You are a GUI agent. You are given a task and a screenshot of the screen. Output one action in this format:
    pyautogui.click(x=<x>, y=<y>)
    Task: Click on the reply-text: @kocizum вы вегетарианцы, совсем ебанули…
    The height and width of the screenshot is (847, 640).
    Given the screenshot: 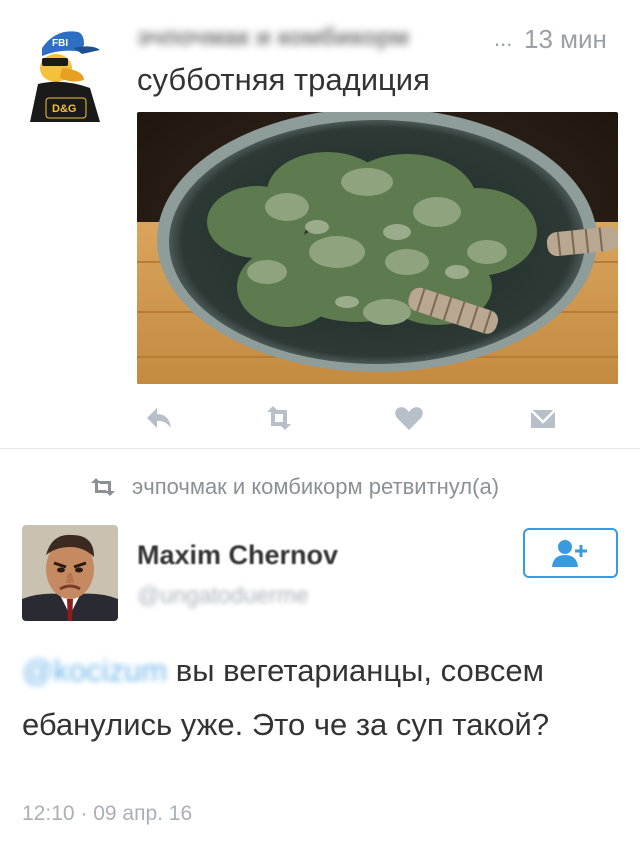 What is the action you would take?
    pyautogui.click(x=322, y=698)
    